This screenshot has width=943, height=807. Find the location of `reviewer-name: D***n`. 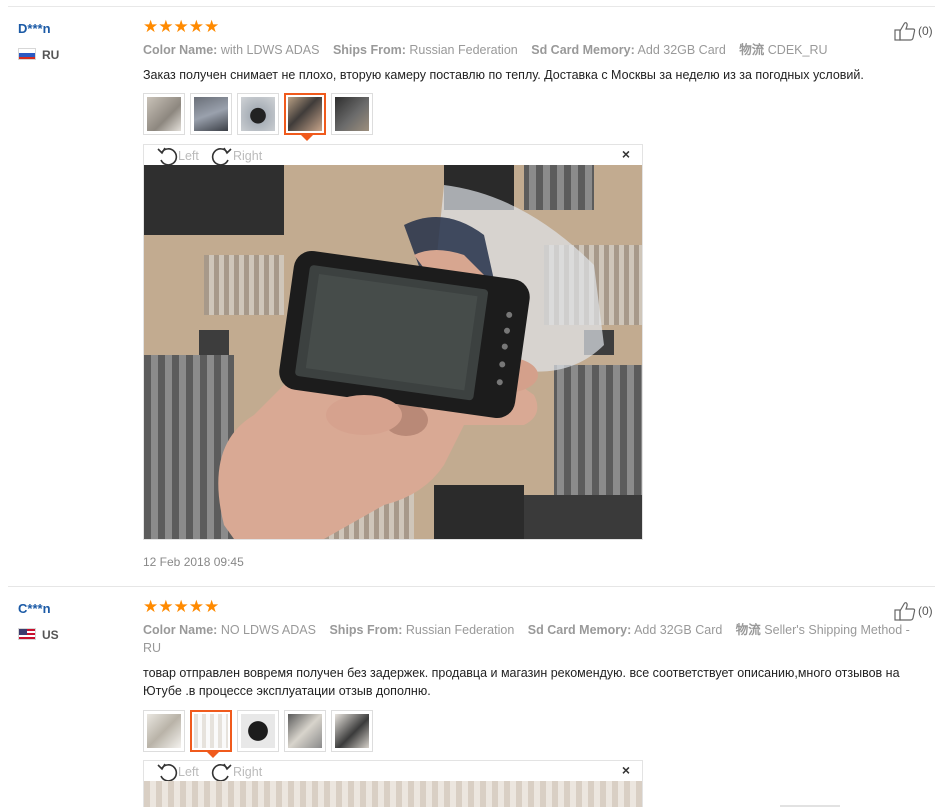

reviewer-name: D***n is located at coordinates (34, 28).